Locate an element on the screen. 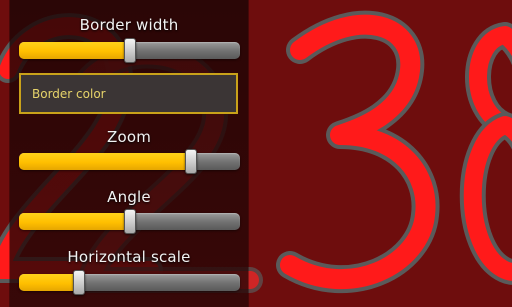 The width and height of the screenshot is (512, 307). border-width-slider is located at coordinates (129, 50).